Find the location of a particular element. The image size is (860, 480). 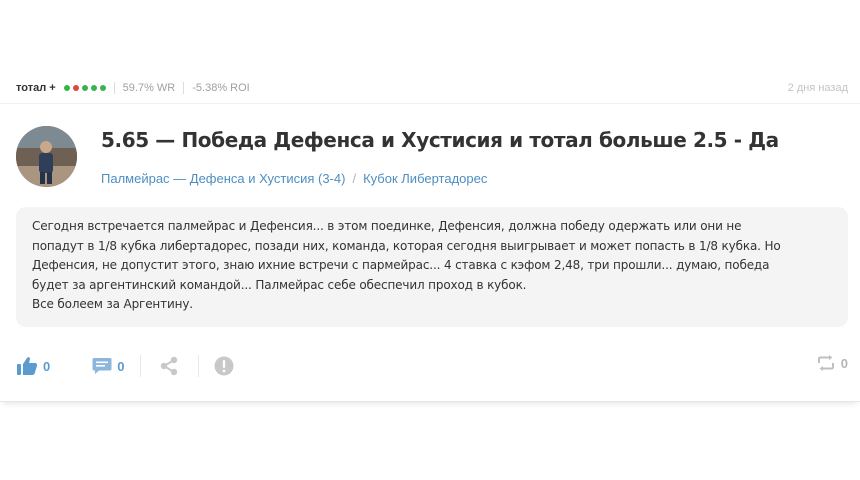

repost-count: 0 is located at coordinates (844, 363).